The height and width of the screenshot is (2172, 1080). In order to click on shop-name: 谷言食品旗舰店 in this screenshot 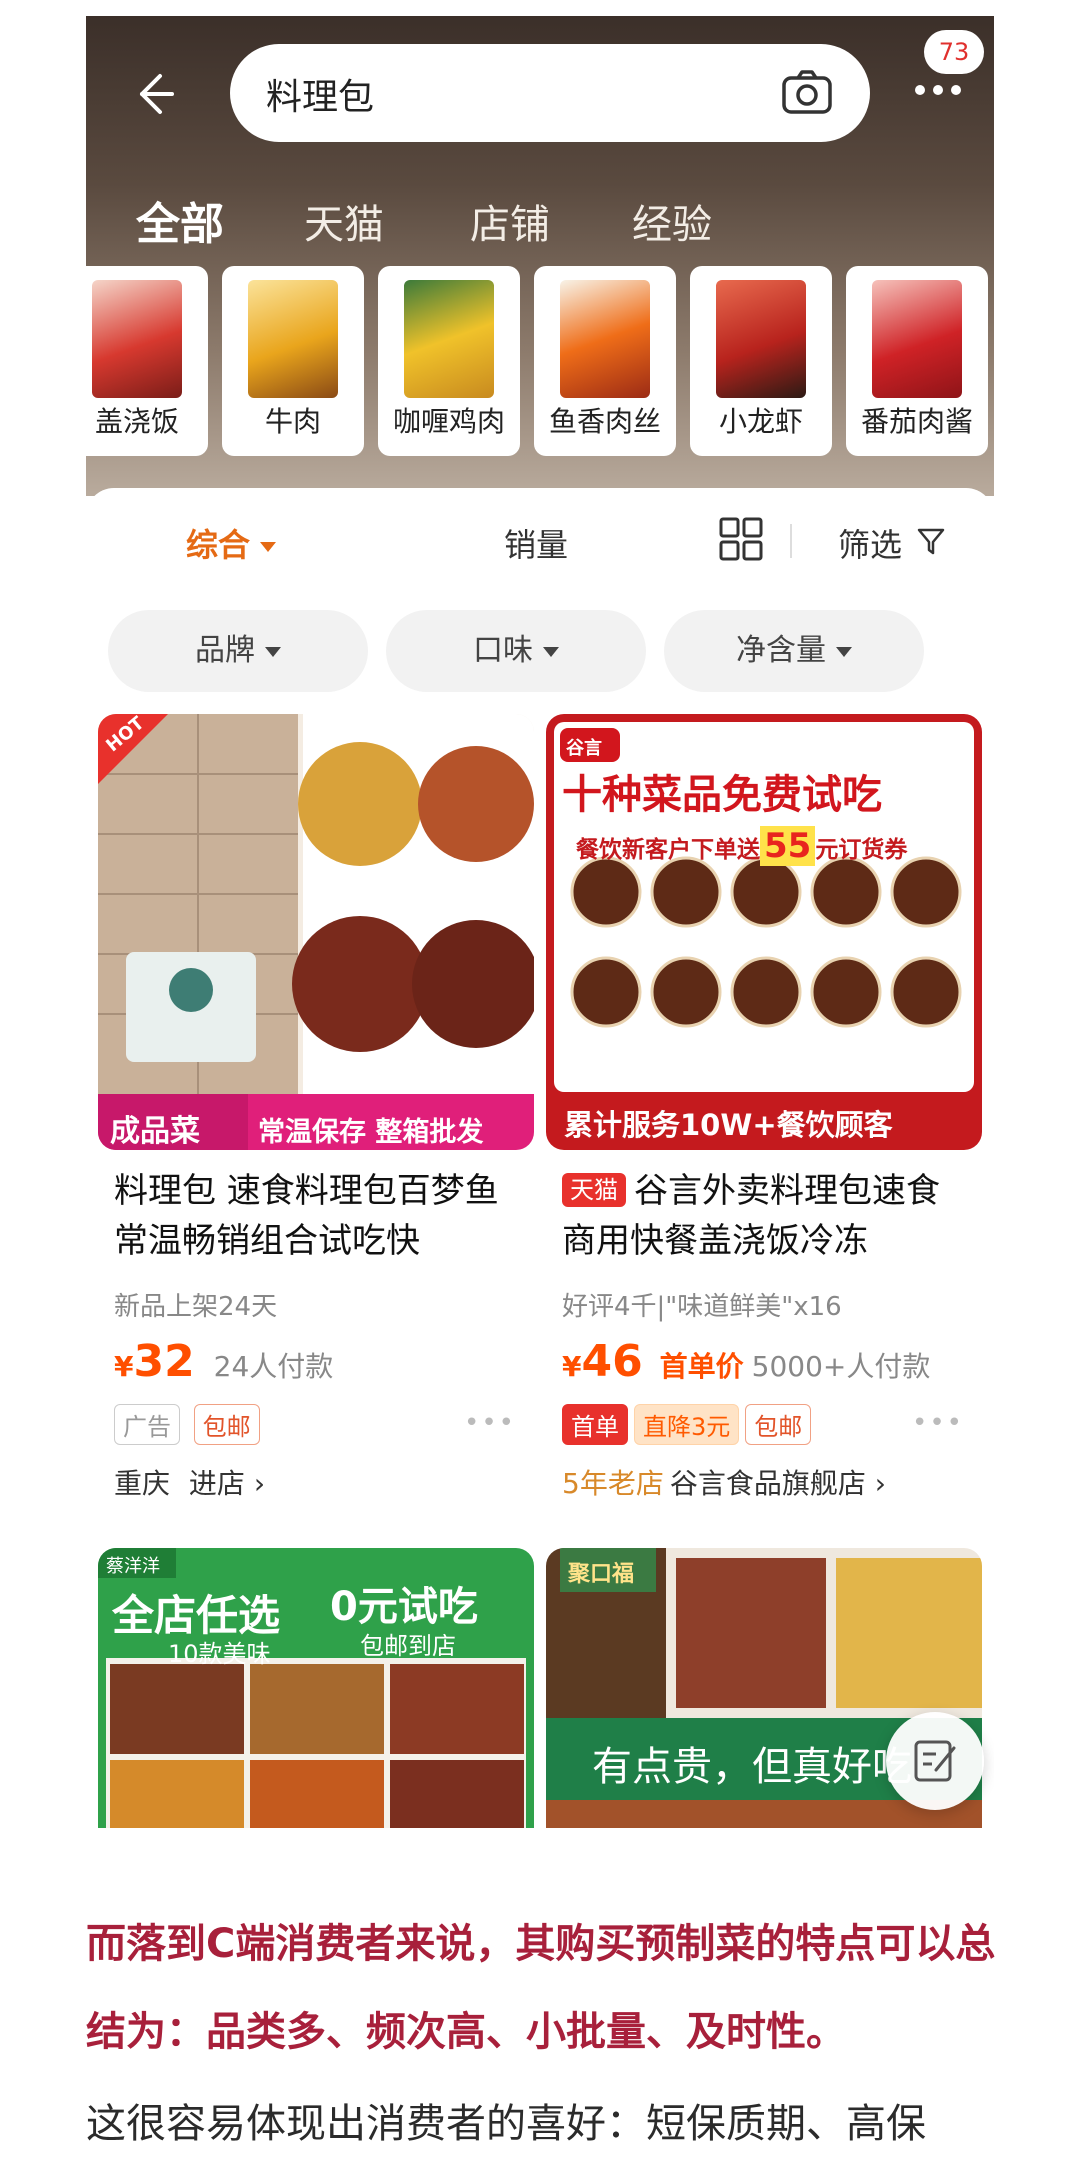, I will do `click(768, 1483)`.